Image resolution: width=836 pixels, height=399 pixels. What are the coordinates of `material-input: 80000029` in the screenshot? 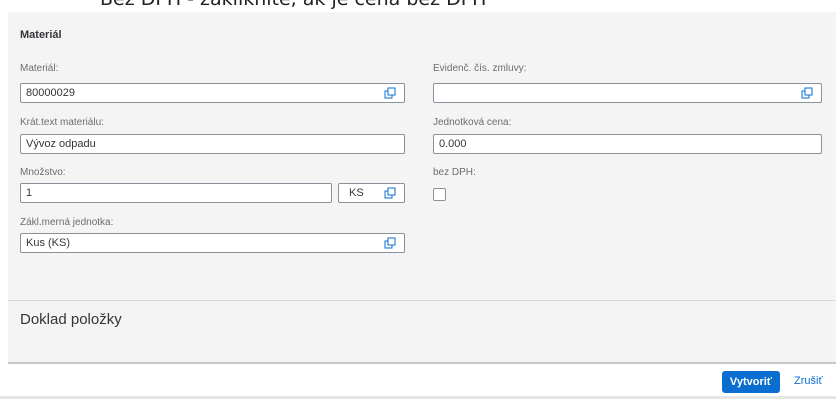 It's located at (212, 93).